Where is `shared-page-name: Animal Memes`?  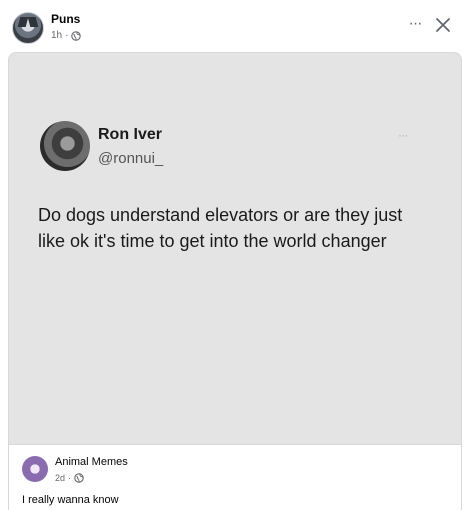
shared-page-name: Animal Memes is located at coordinates (91, 462).